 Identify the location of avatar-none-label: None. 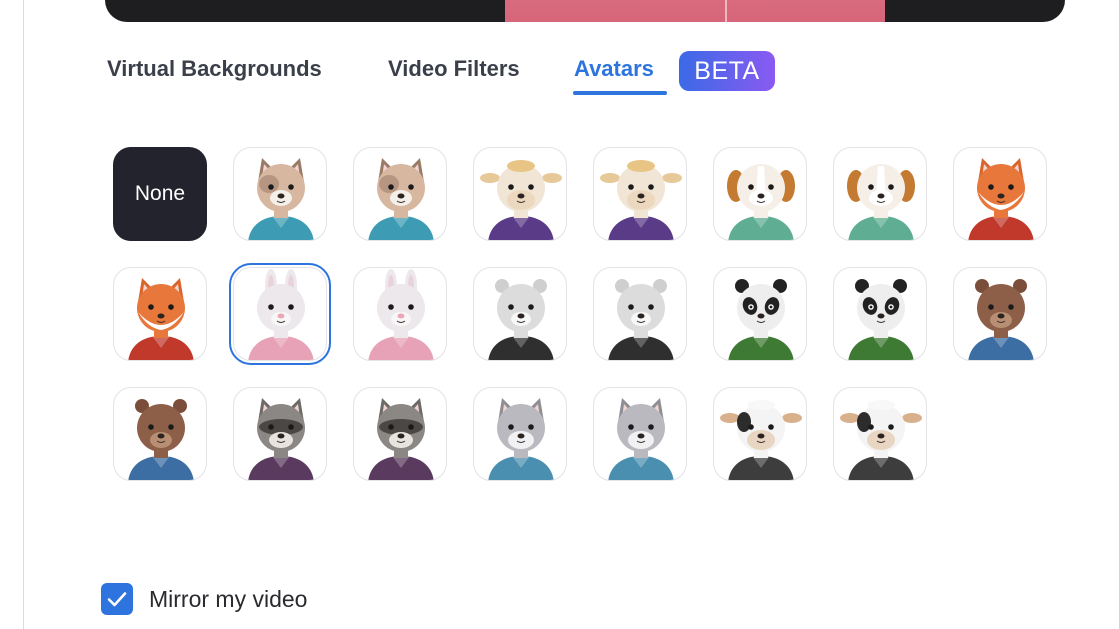
(160, 193).